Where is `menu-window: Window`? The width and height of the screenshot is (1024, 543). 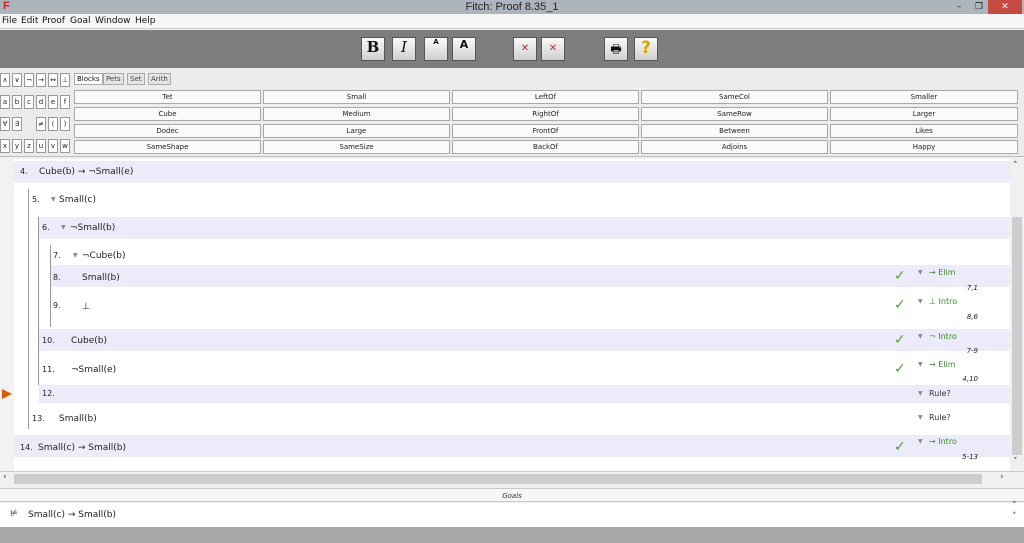
menu-window: Window is located at coordinates (113, 21).